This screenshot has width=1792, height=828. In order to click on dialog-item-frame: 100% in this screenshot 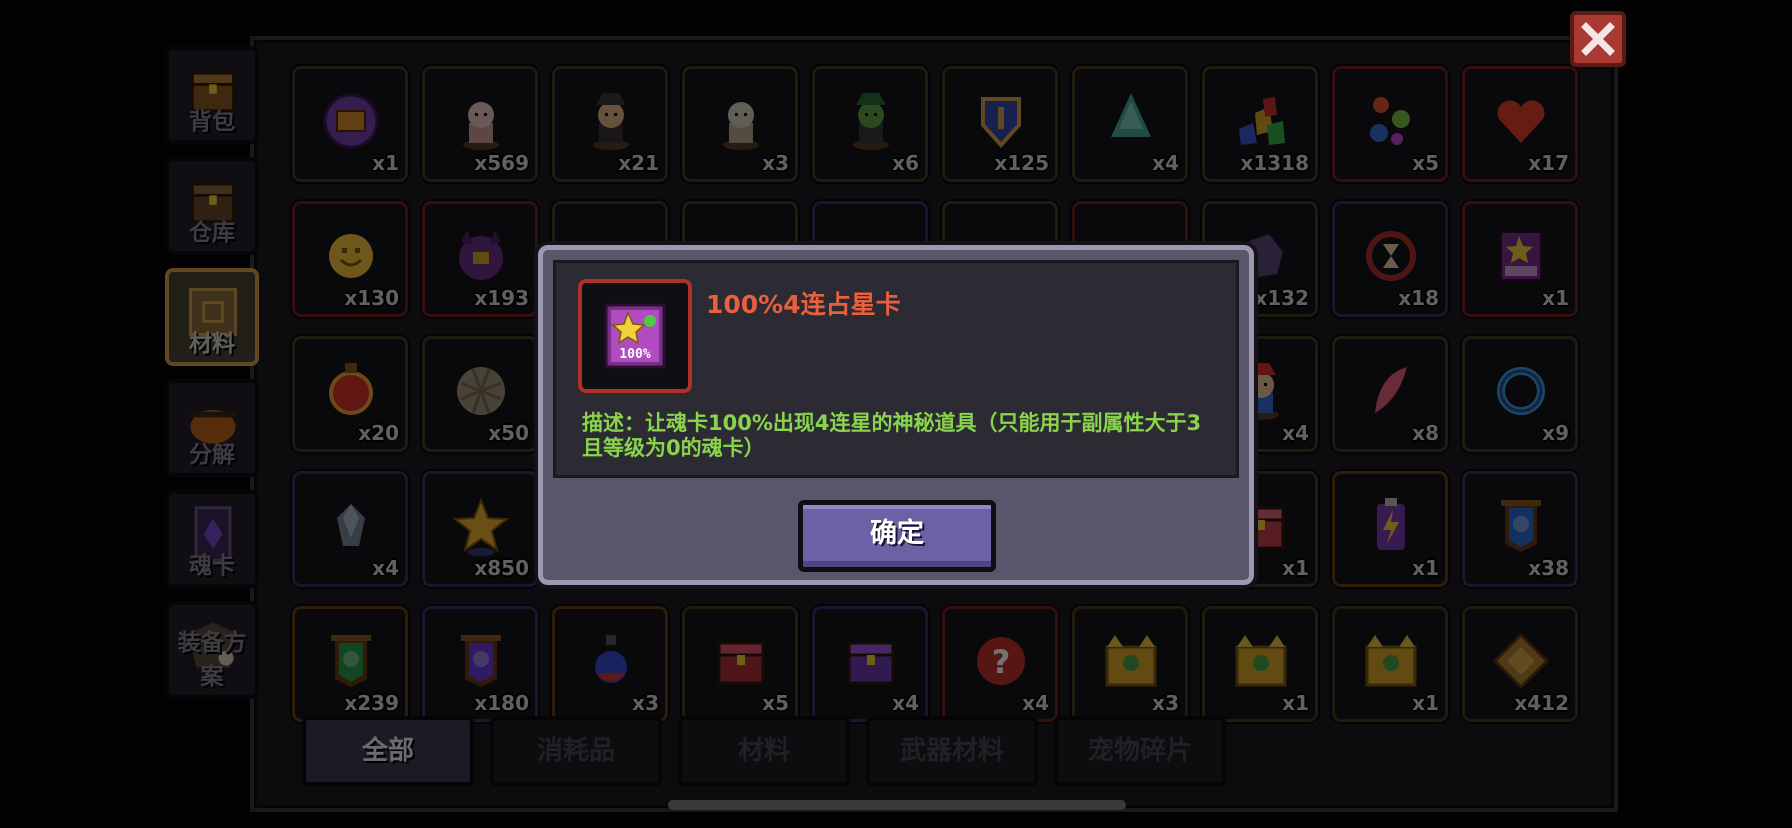, I will do `click(635, 336)`.